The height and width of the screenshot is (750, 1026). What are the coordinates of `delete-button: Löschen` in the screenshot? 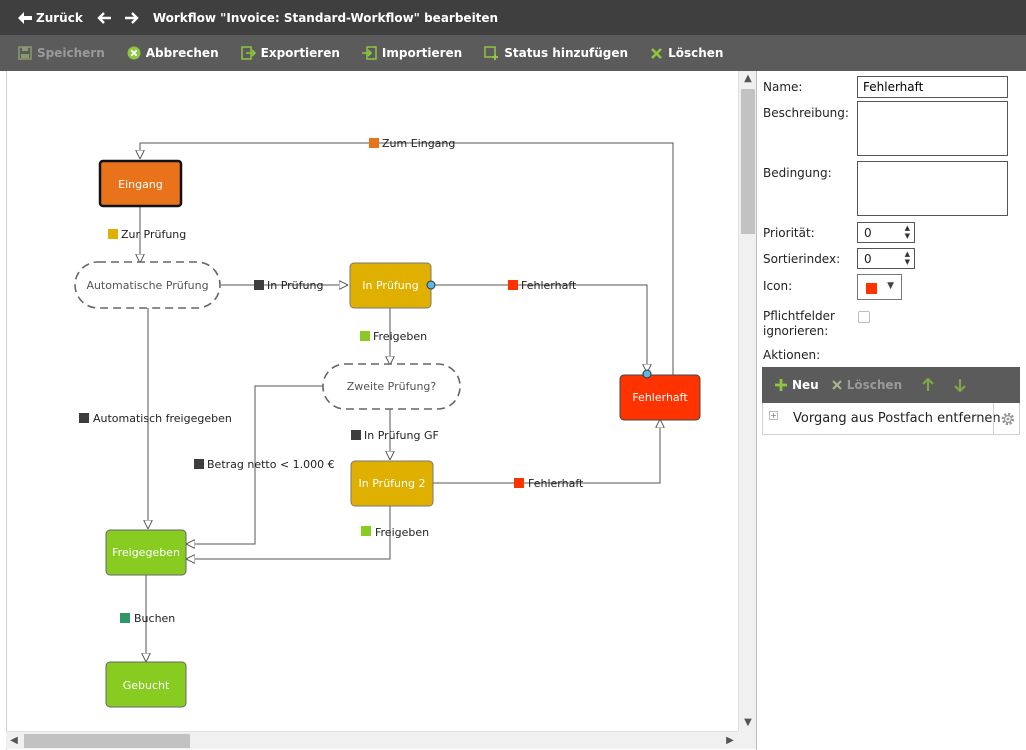 It's located at (686, 53).